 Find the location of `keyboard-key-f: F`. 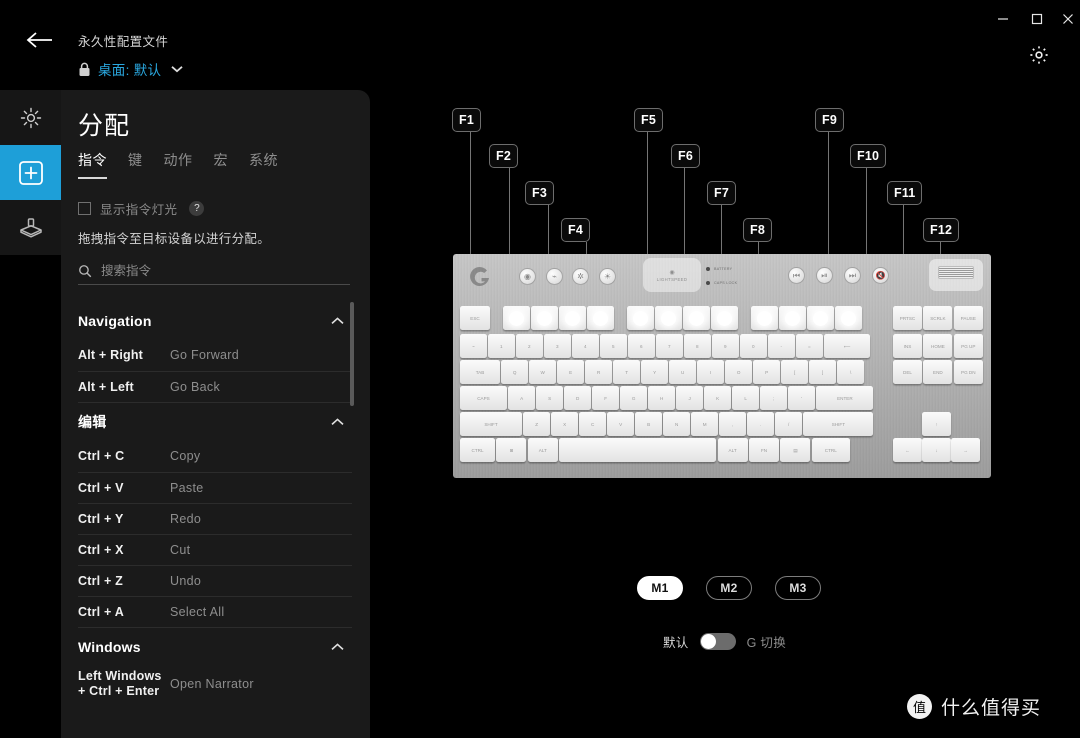

keyboard-key-f: F is located at coordinates (605, 398).